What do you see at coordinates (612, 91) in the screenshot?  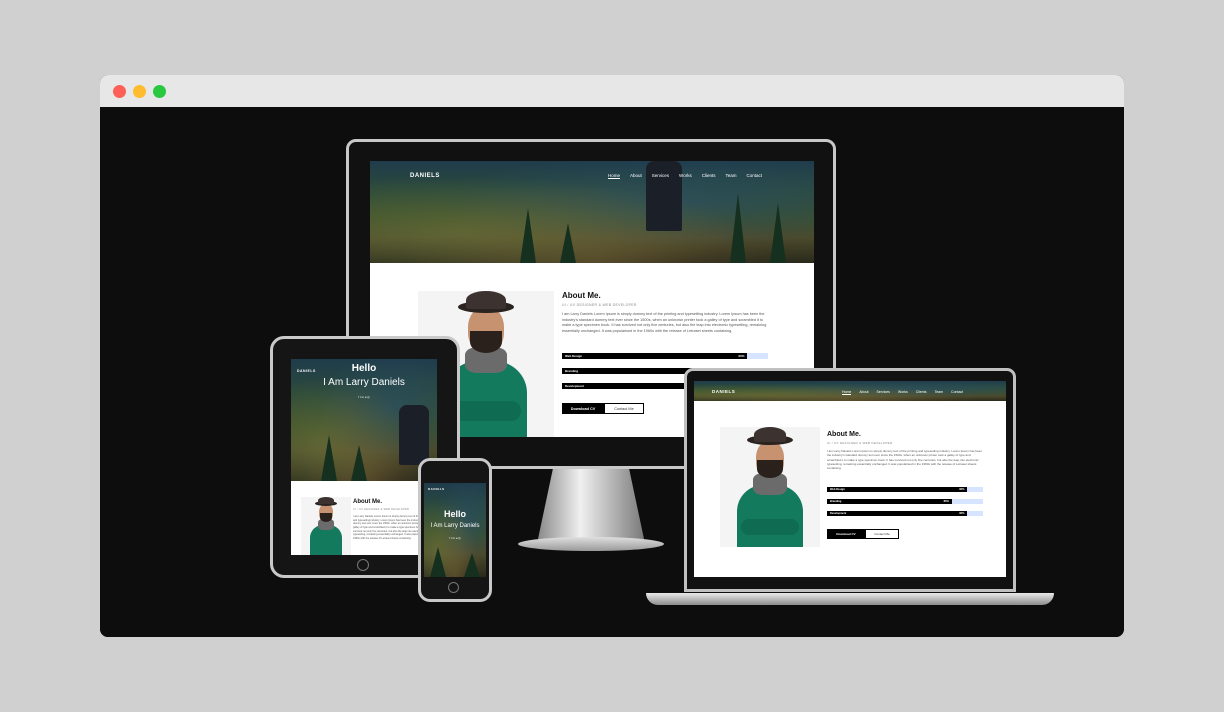 I see `title-bar` at bounding box center [612, 91].